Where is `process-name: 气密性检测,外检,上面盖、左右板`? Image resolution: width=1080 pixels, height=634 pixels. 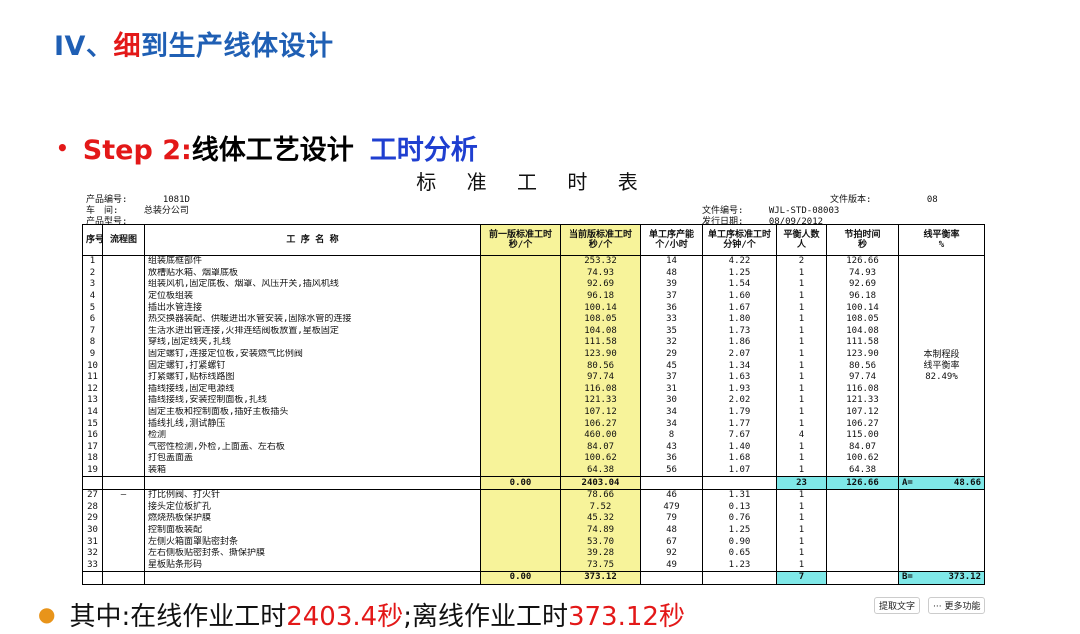 process-name: 气密性检测,外检,上面盖、左右板 is located at coordinates (312, 447).